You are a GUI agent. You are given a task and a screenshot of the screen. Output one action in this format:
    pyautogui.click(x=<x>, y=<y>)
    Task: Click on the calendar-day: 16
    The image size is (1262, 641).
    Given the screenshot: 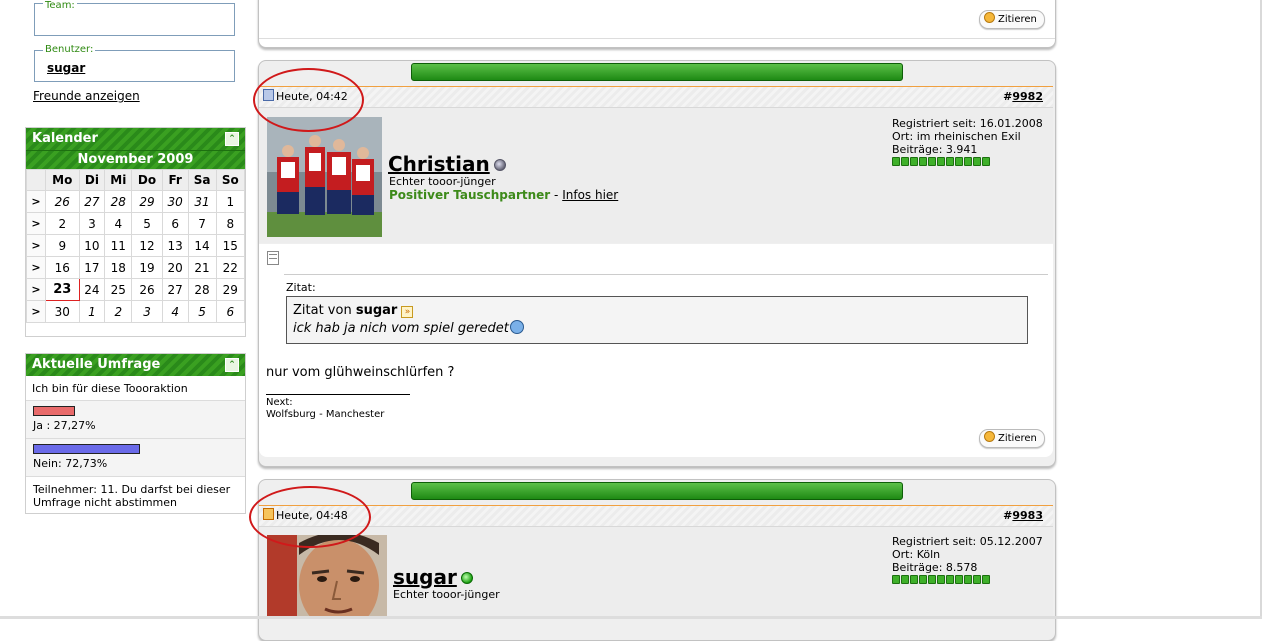 What is the action you would take?
    pyautogui.click(x=62, y=267)
    